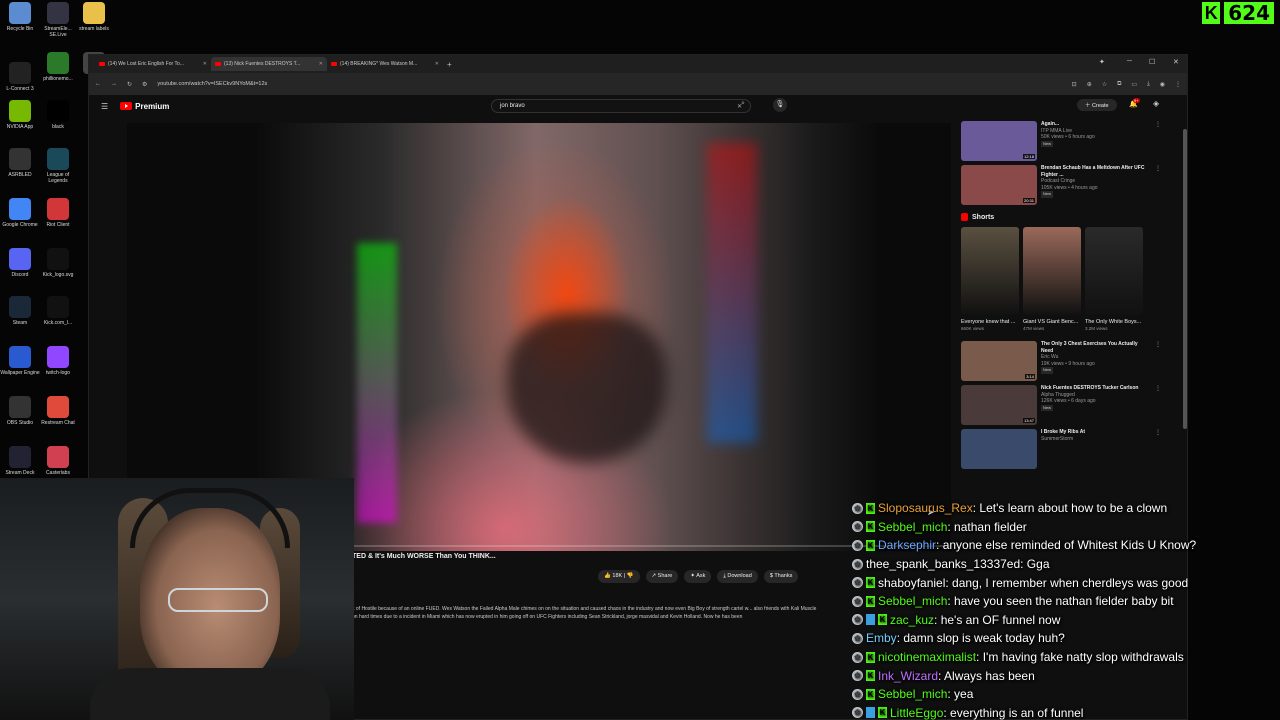 This screenshot has width=1280, height=720. What do you see at coordinates (1074, 84) in the screenshot?
I see `install-icon: ⊡` at bounding box center [1074, 84].